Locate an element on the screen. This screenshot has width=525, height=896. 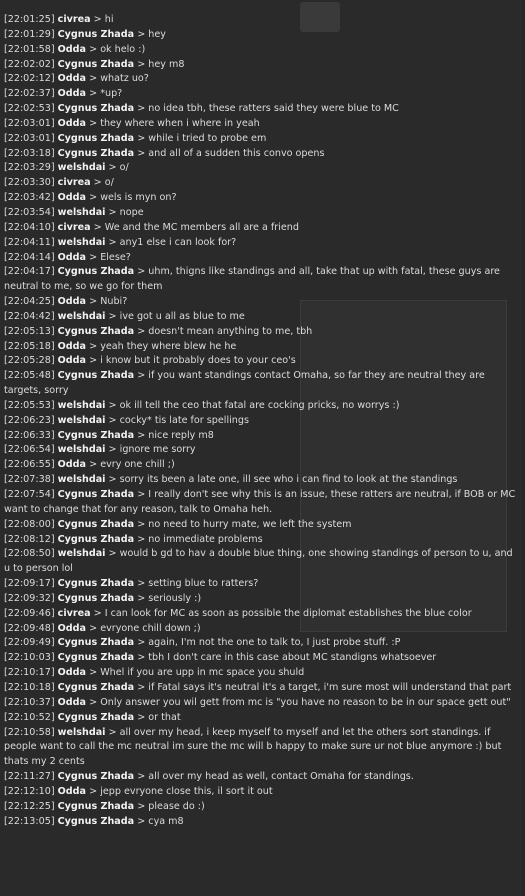
chat-scrollbar is located at coordinates (523, 448).